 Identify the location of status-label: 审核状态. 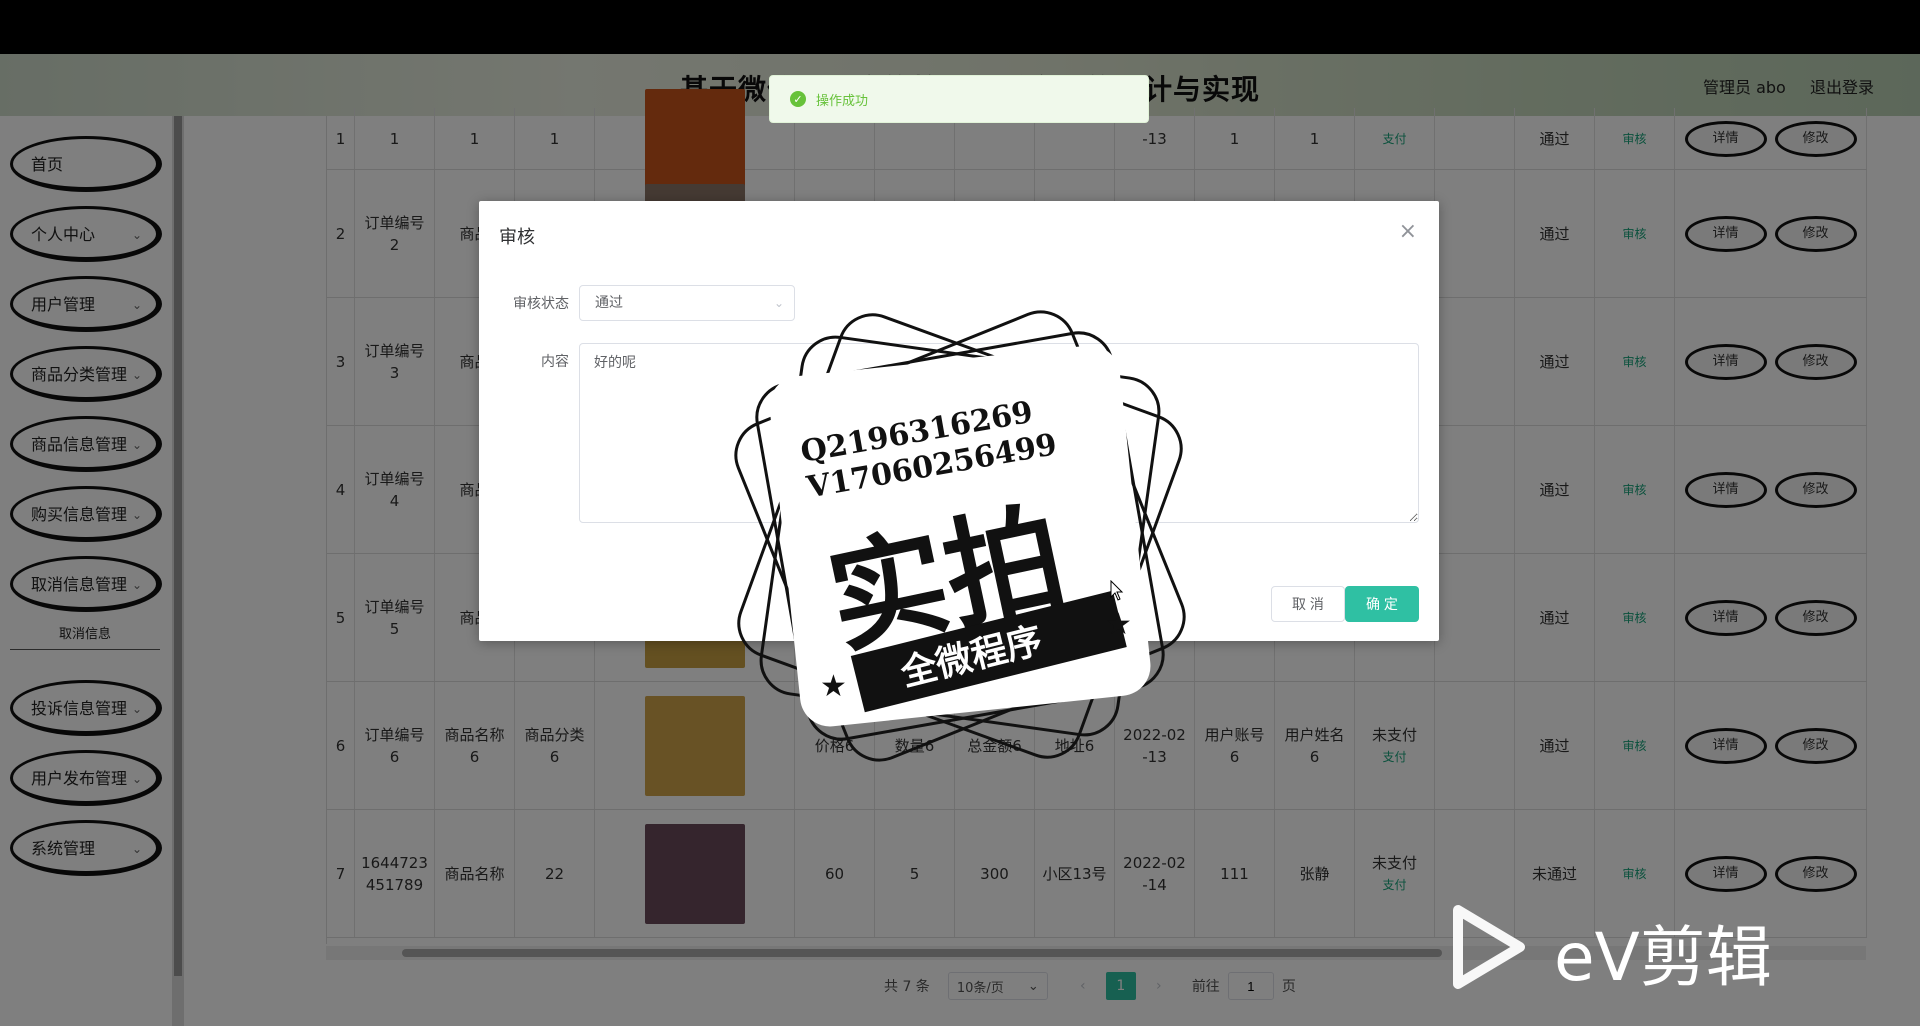
(541, 304).